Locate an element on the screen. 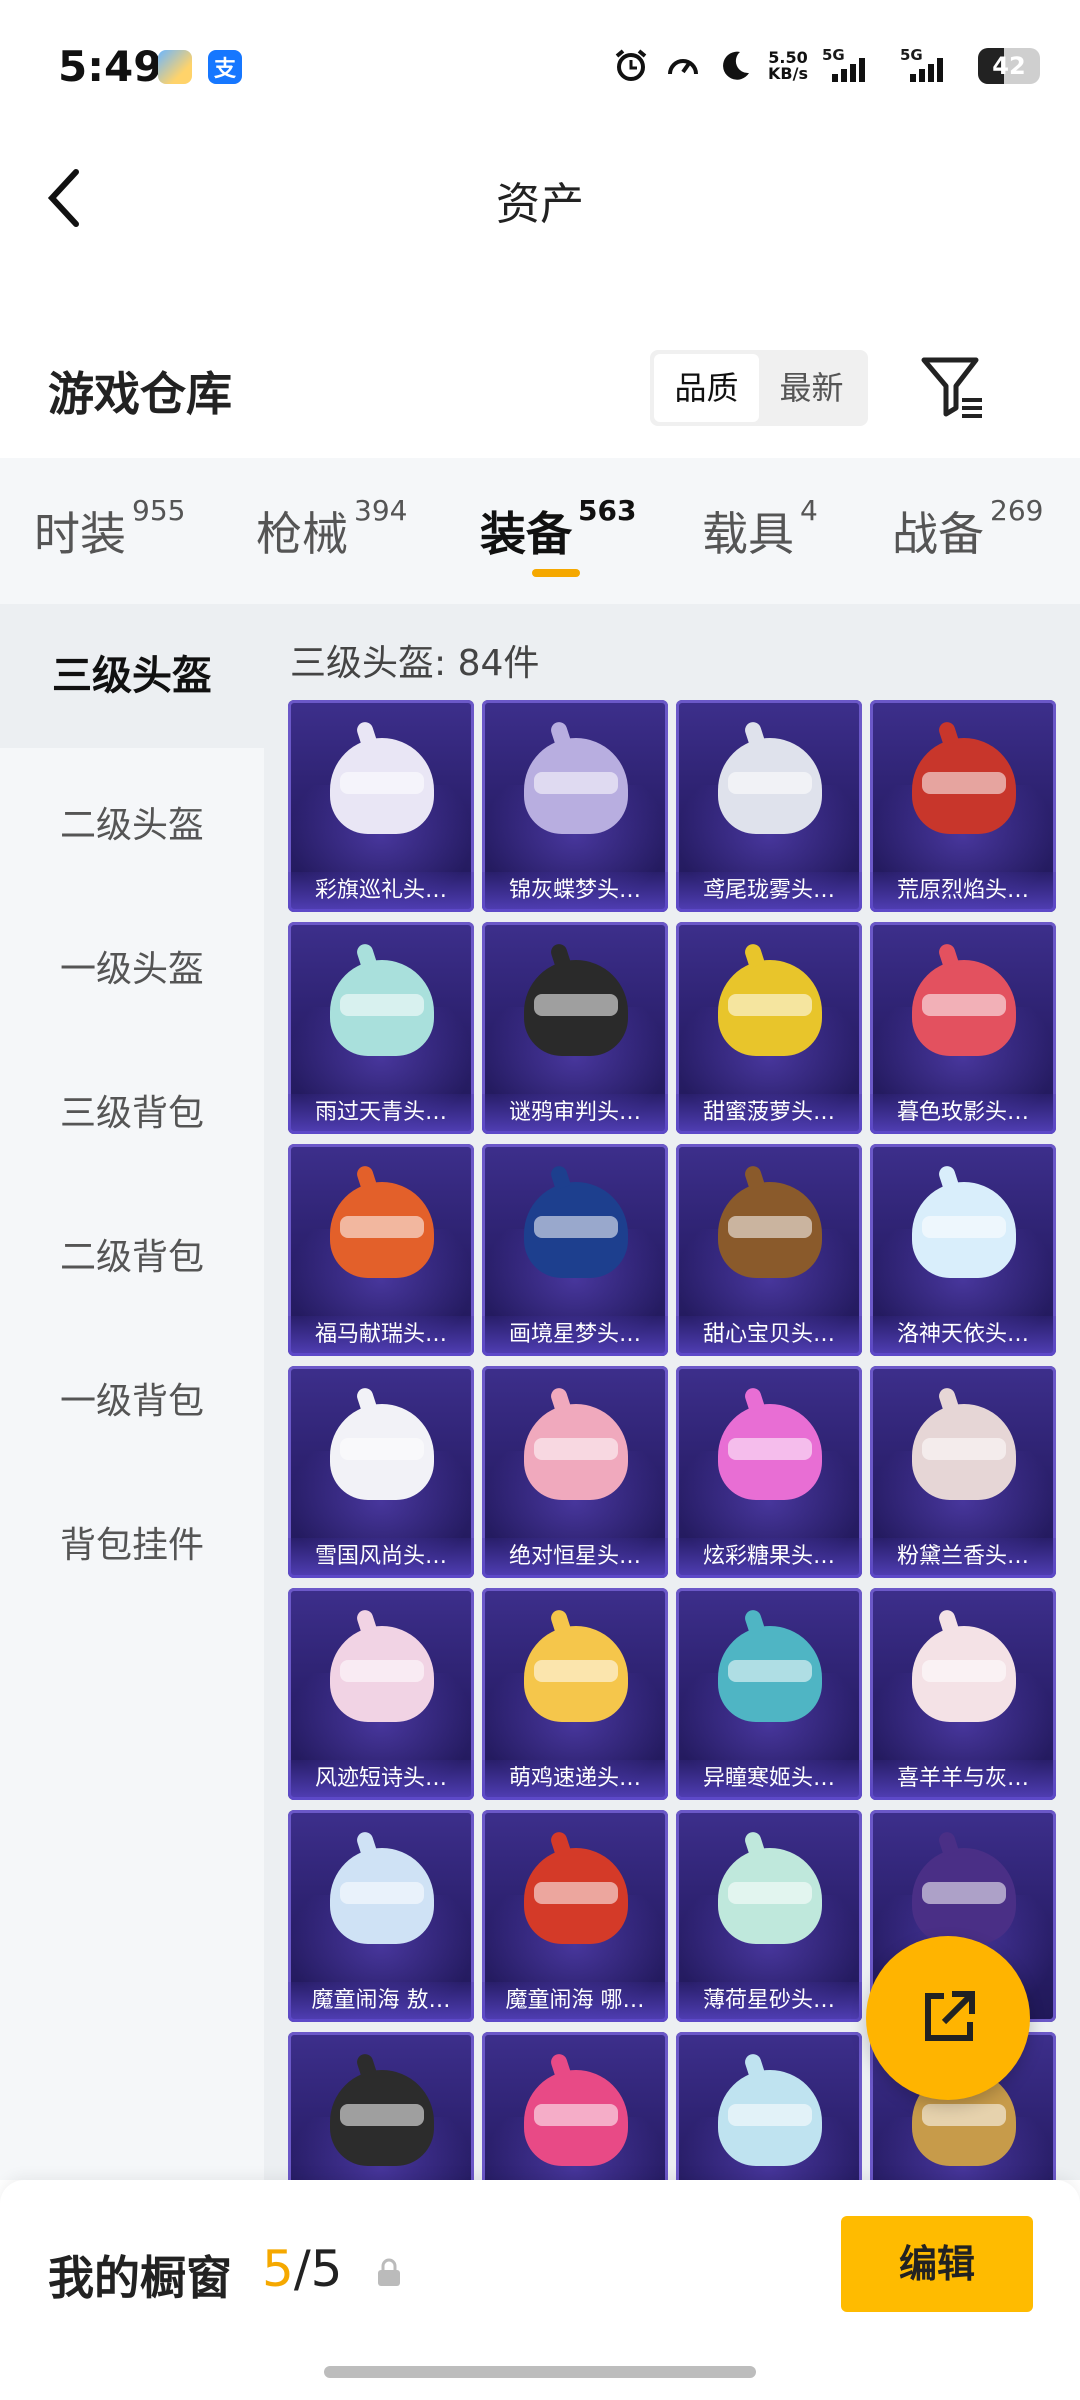 This screenshot has width=1080, height=2400. sidebar-item-backpack-charm: 背包挂件 is located at coordinates (132, 1542).